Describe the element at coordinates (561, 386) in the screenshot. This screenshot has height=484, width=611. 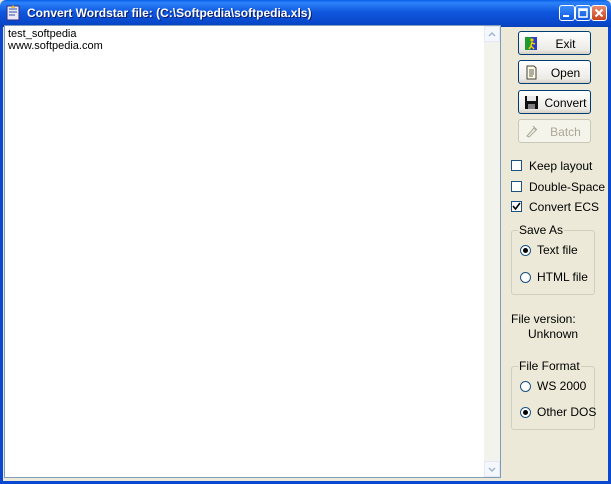
I see `ws2000-label: WS 2000` at that location.